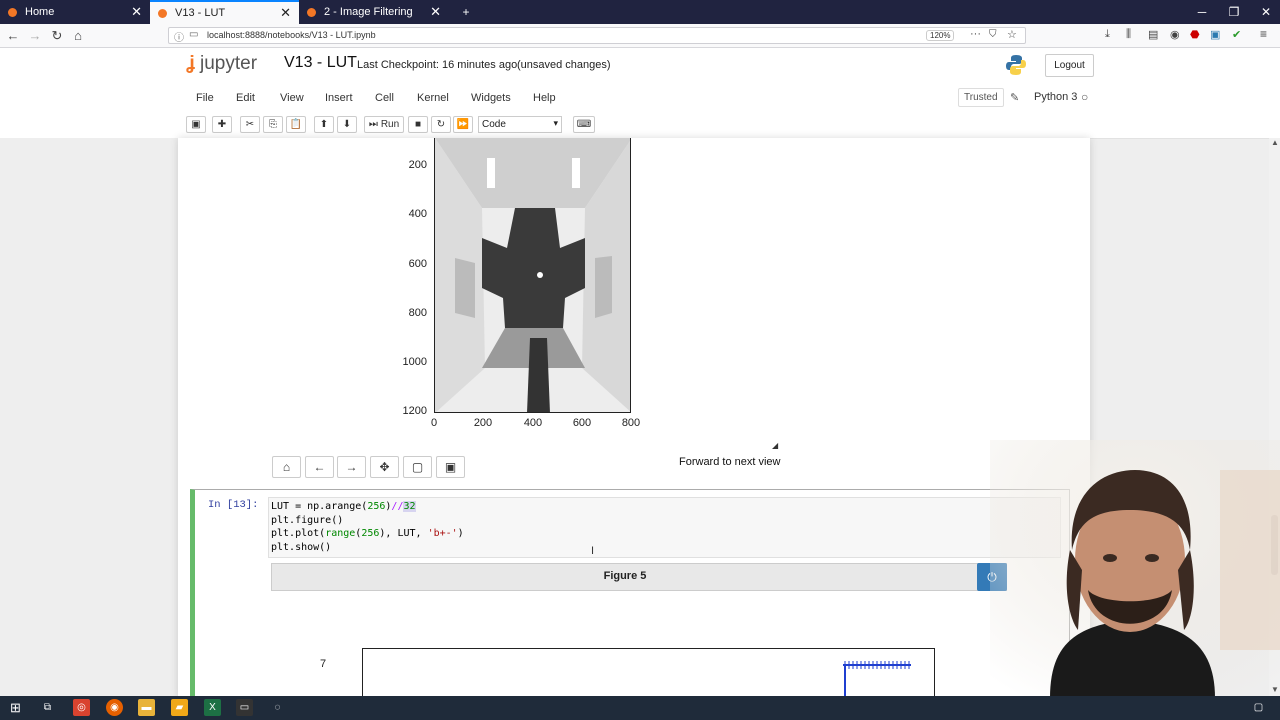  I want to click on x-tick-label: 0, so click(434, 423).